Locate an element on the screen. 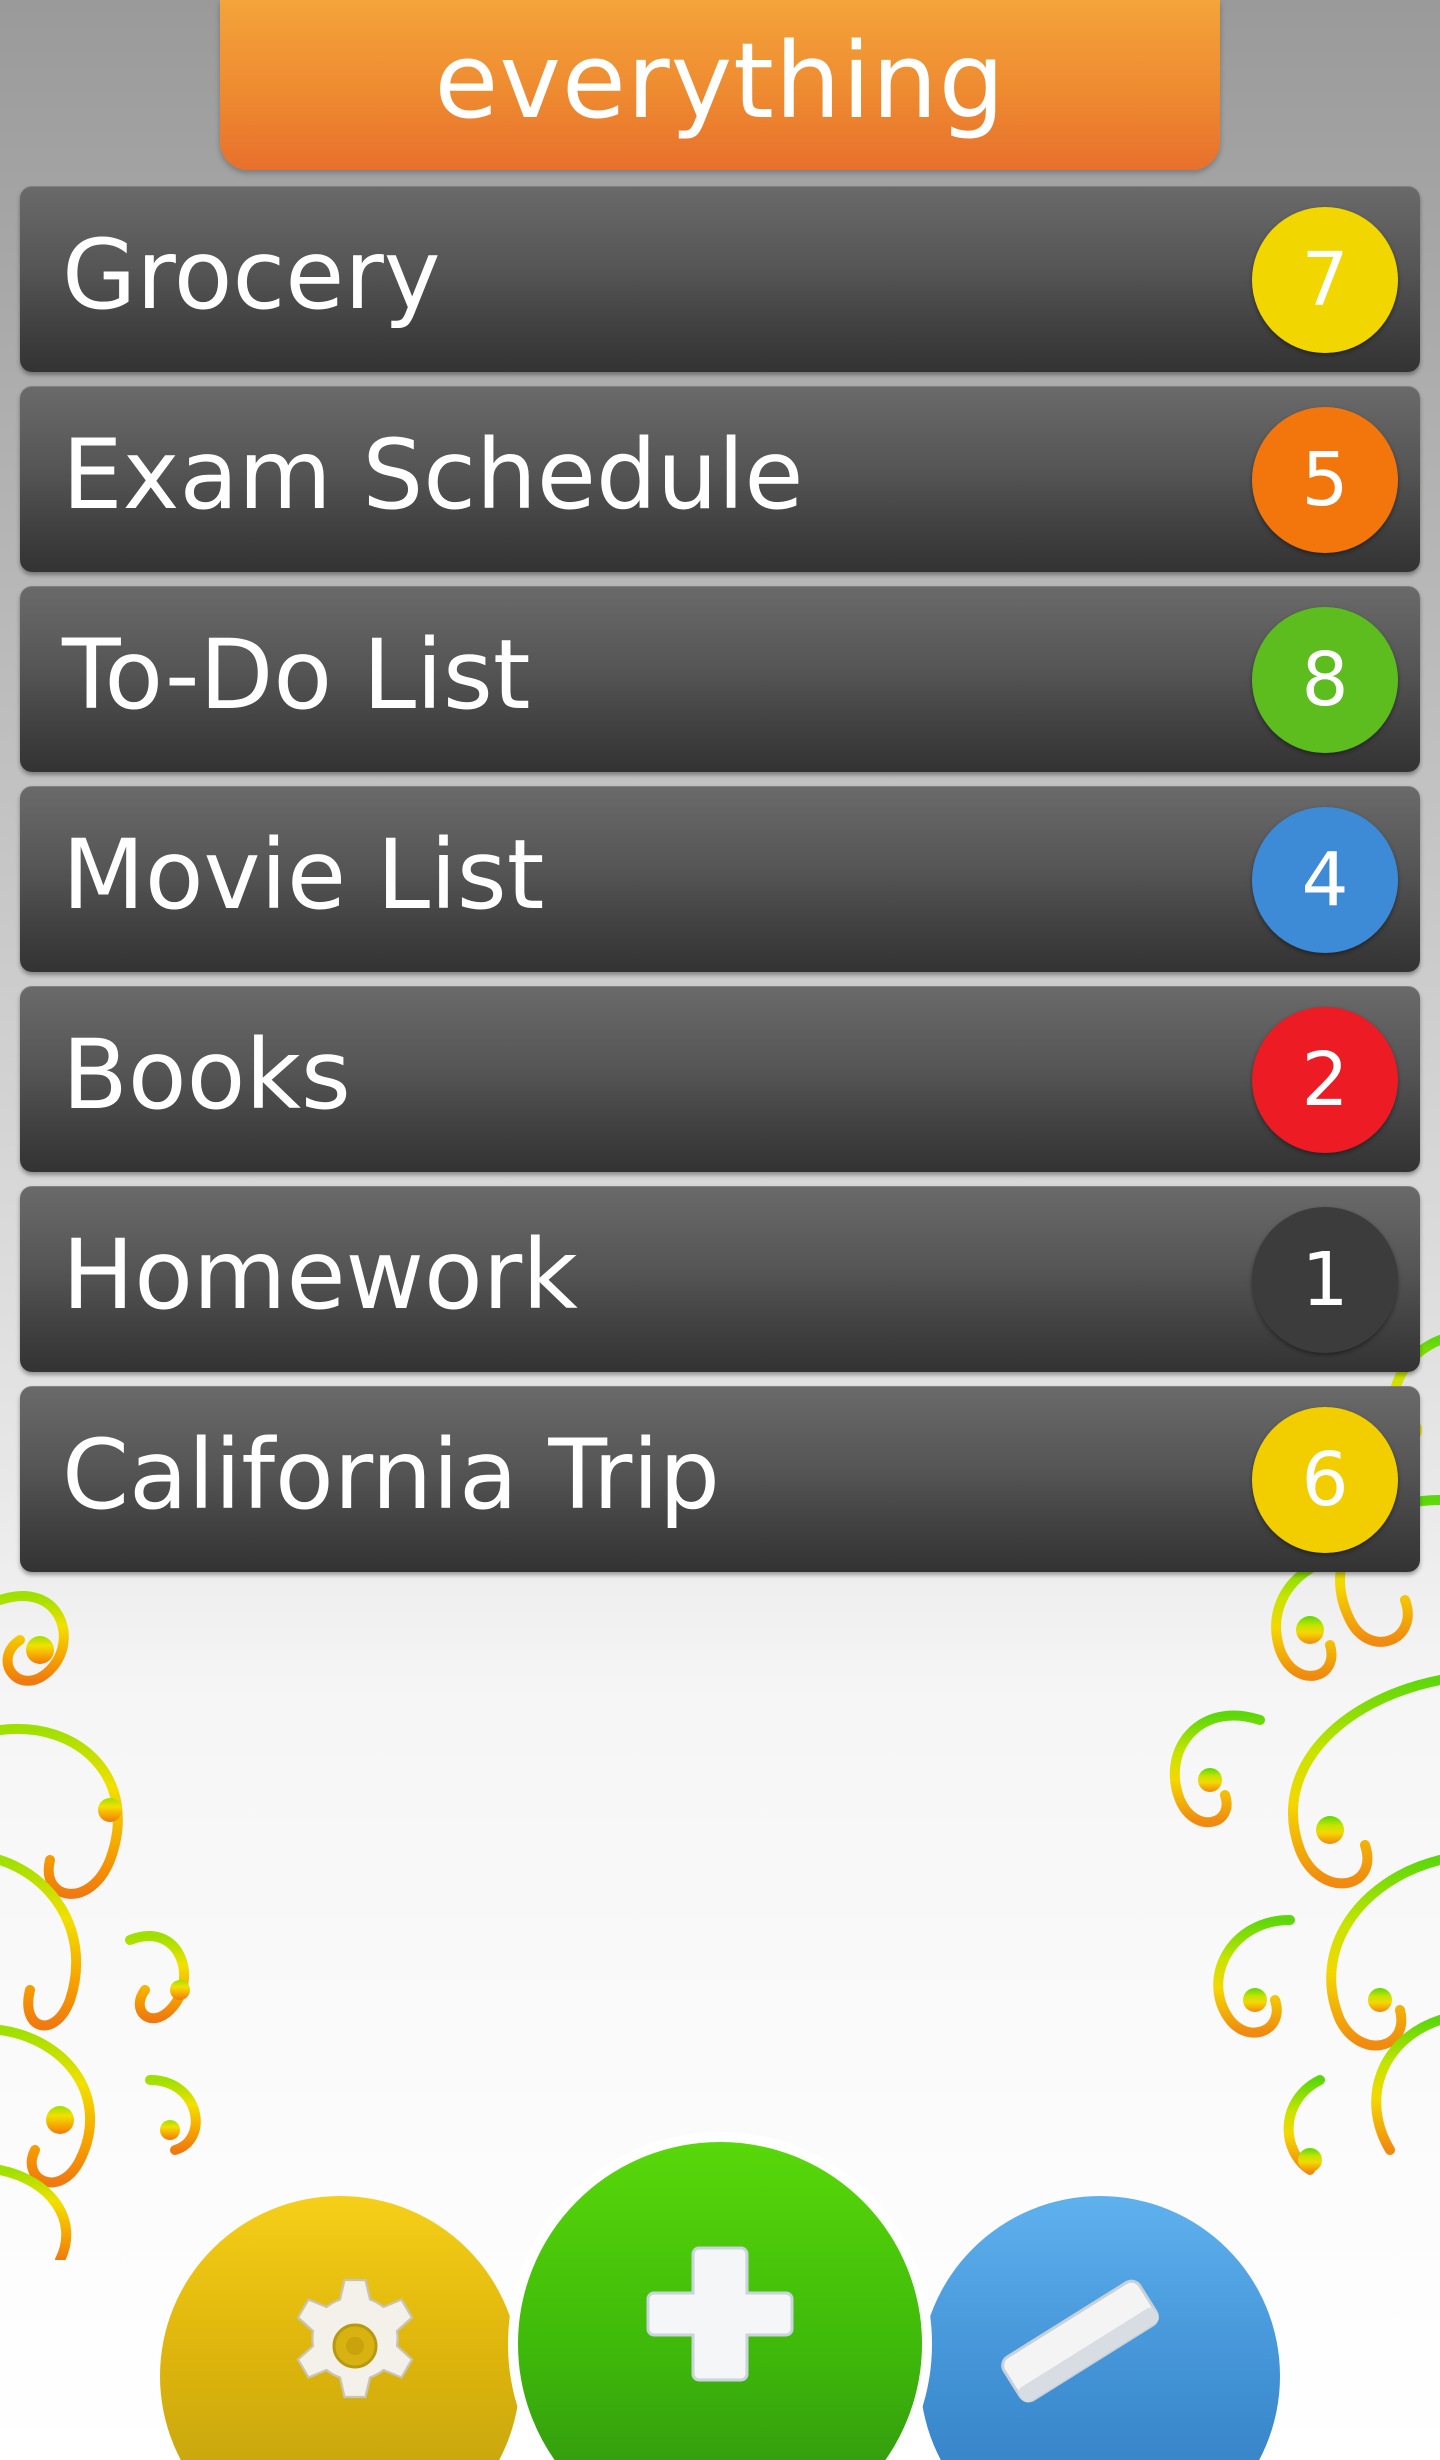 The image size is (1440, 2460). page-title: everything is located at coordinates (720, 81).